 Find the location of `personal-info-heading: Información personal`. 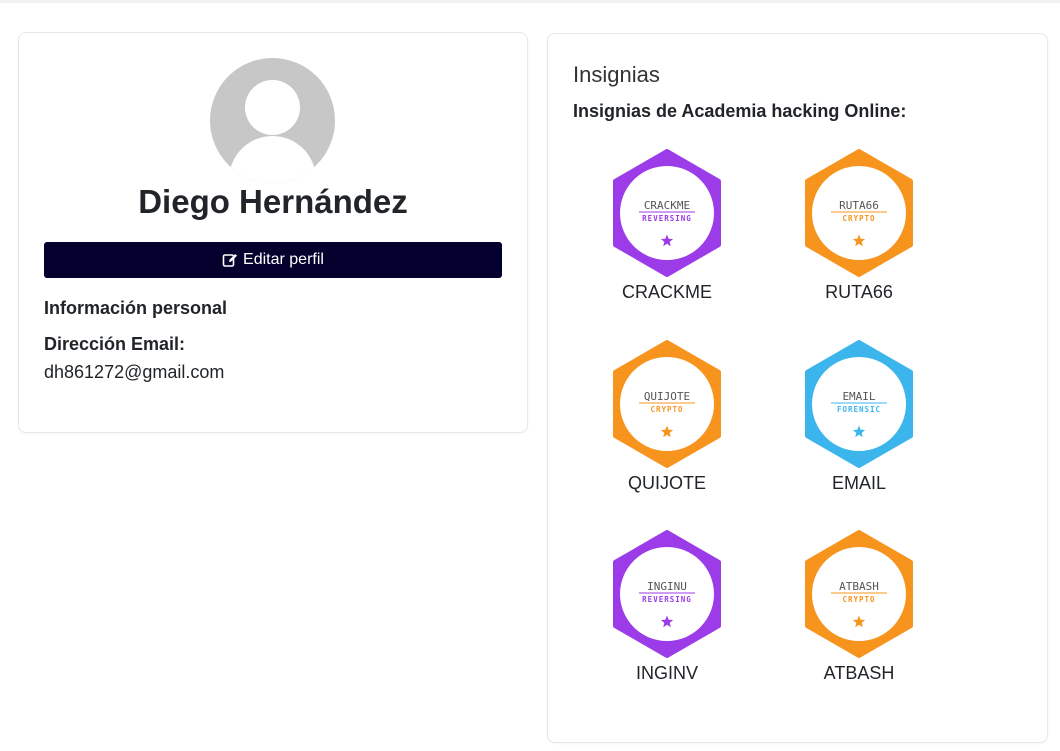

personal-info-heading: Información personal is located at coordinates (136, 308).